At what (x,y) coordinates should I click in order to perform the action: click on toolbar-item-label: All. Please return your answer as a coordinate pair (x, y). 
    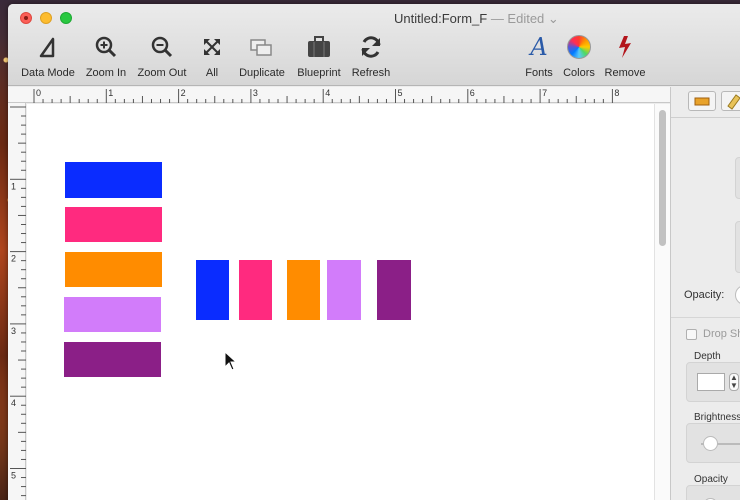
    Looking at the image, I should click on (212, 73).